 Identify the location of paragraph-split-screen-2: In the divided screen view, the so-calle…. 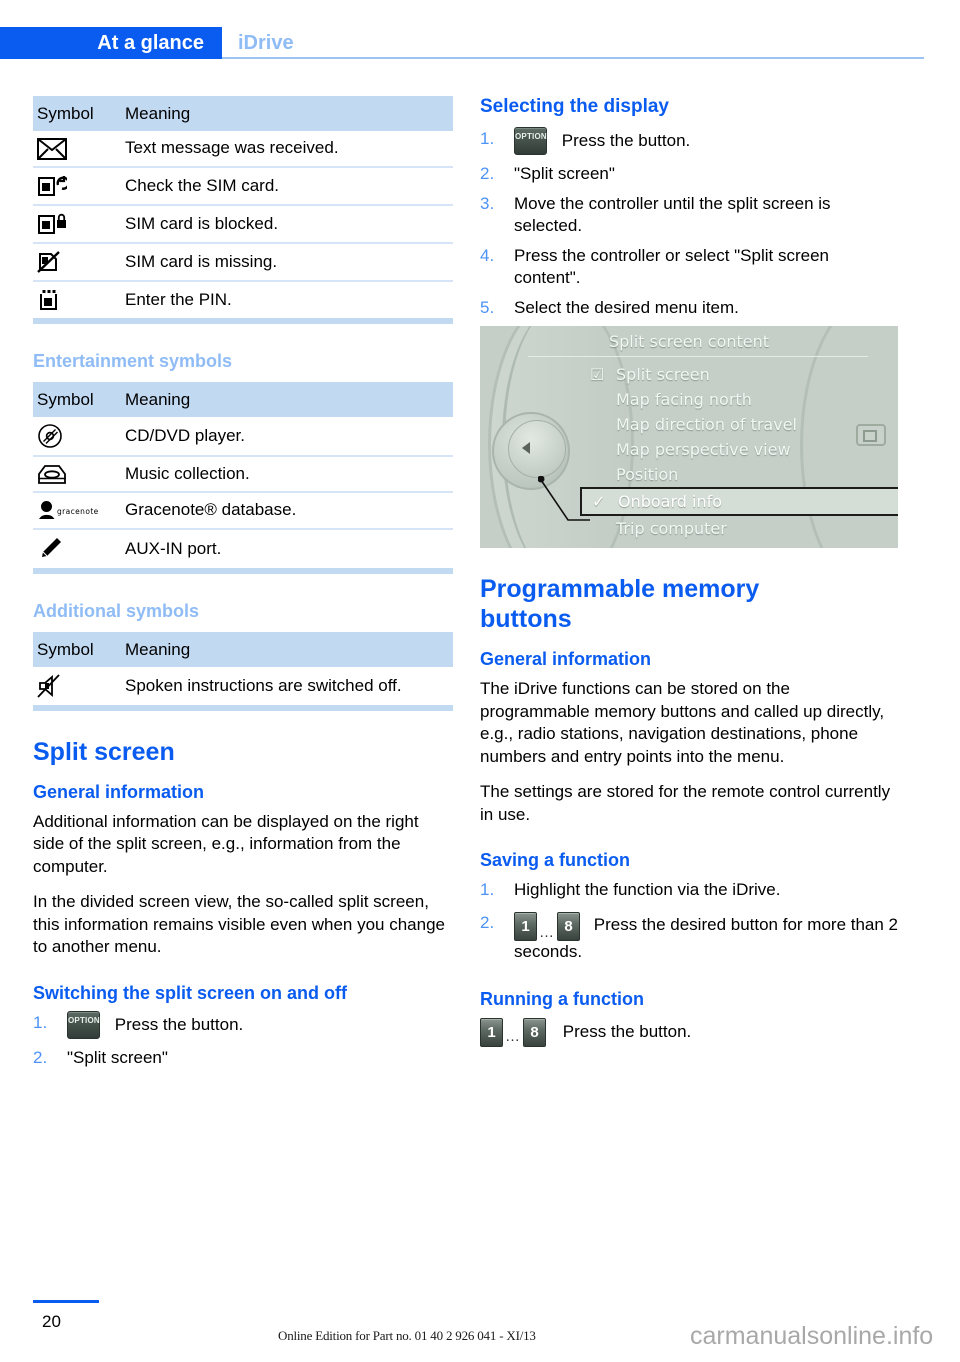
(239, 924).